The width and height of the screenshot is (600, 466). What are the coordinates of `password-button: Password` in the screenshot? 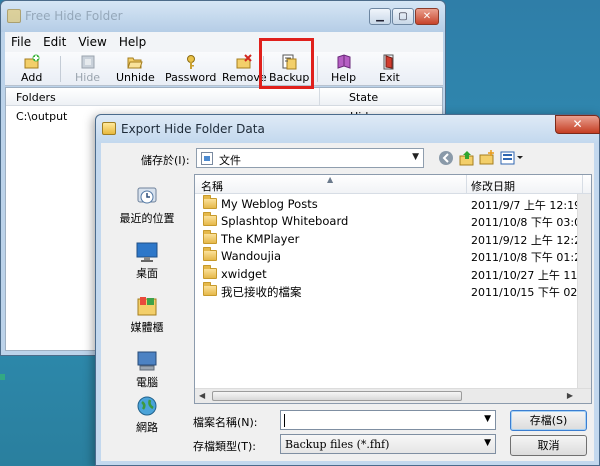 It's located at (190, 69).